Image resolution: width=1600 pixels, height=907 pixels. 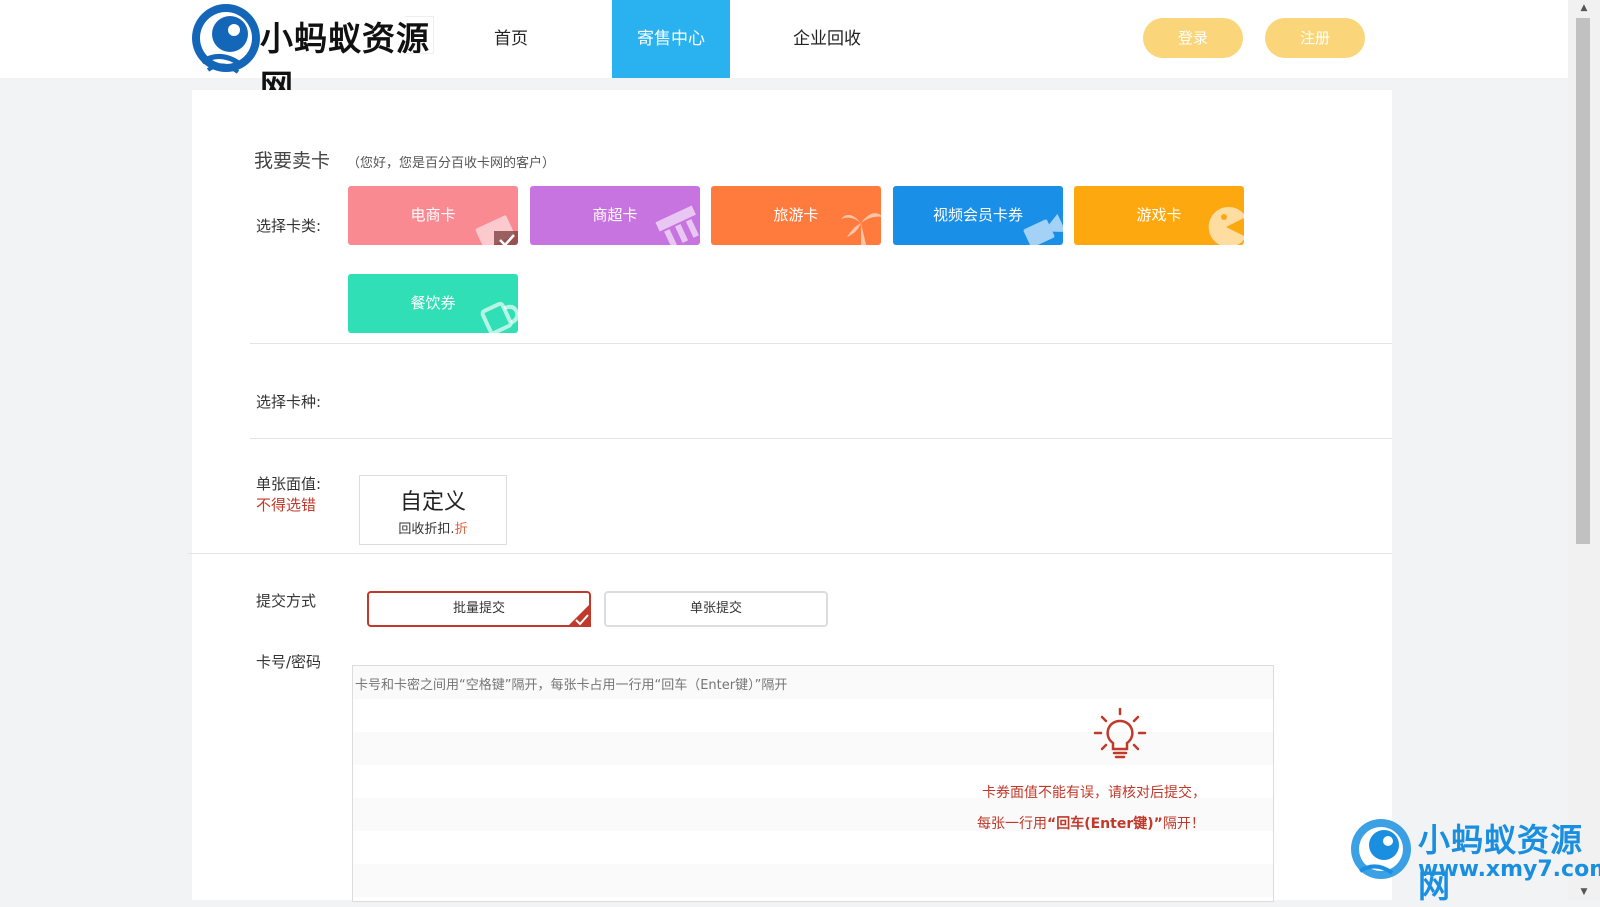 I want to click on single-submit-button: 单张提交, so click(x=716, y=609).